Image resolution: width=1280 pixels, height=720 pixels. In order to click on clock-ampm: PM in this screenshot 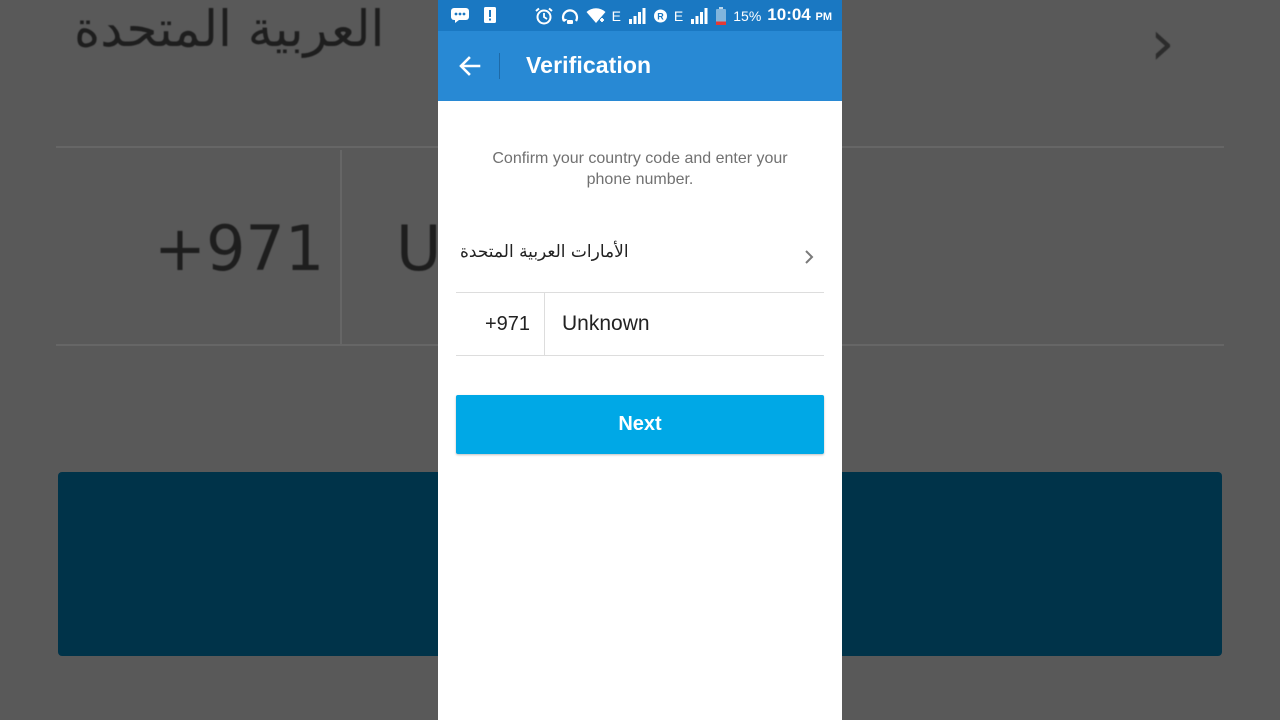, I will do `click(824, 17)`.